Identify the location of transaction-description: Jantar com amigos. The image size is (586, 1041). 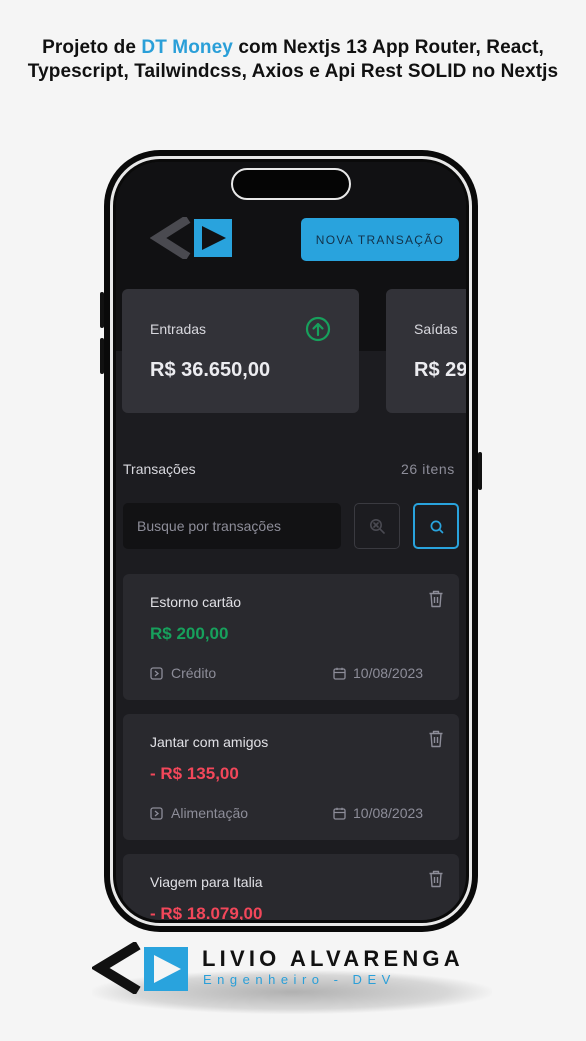
(209, 742).